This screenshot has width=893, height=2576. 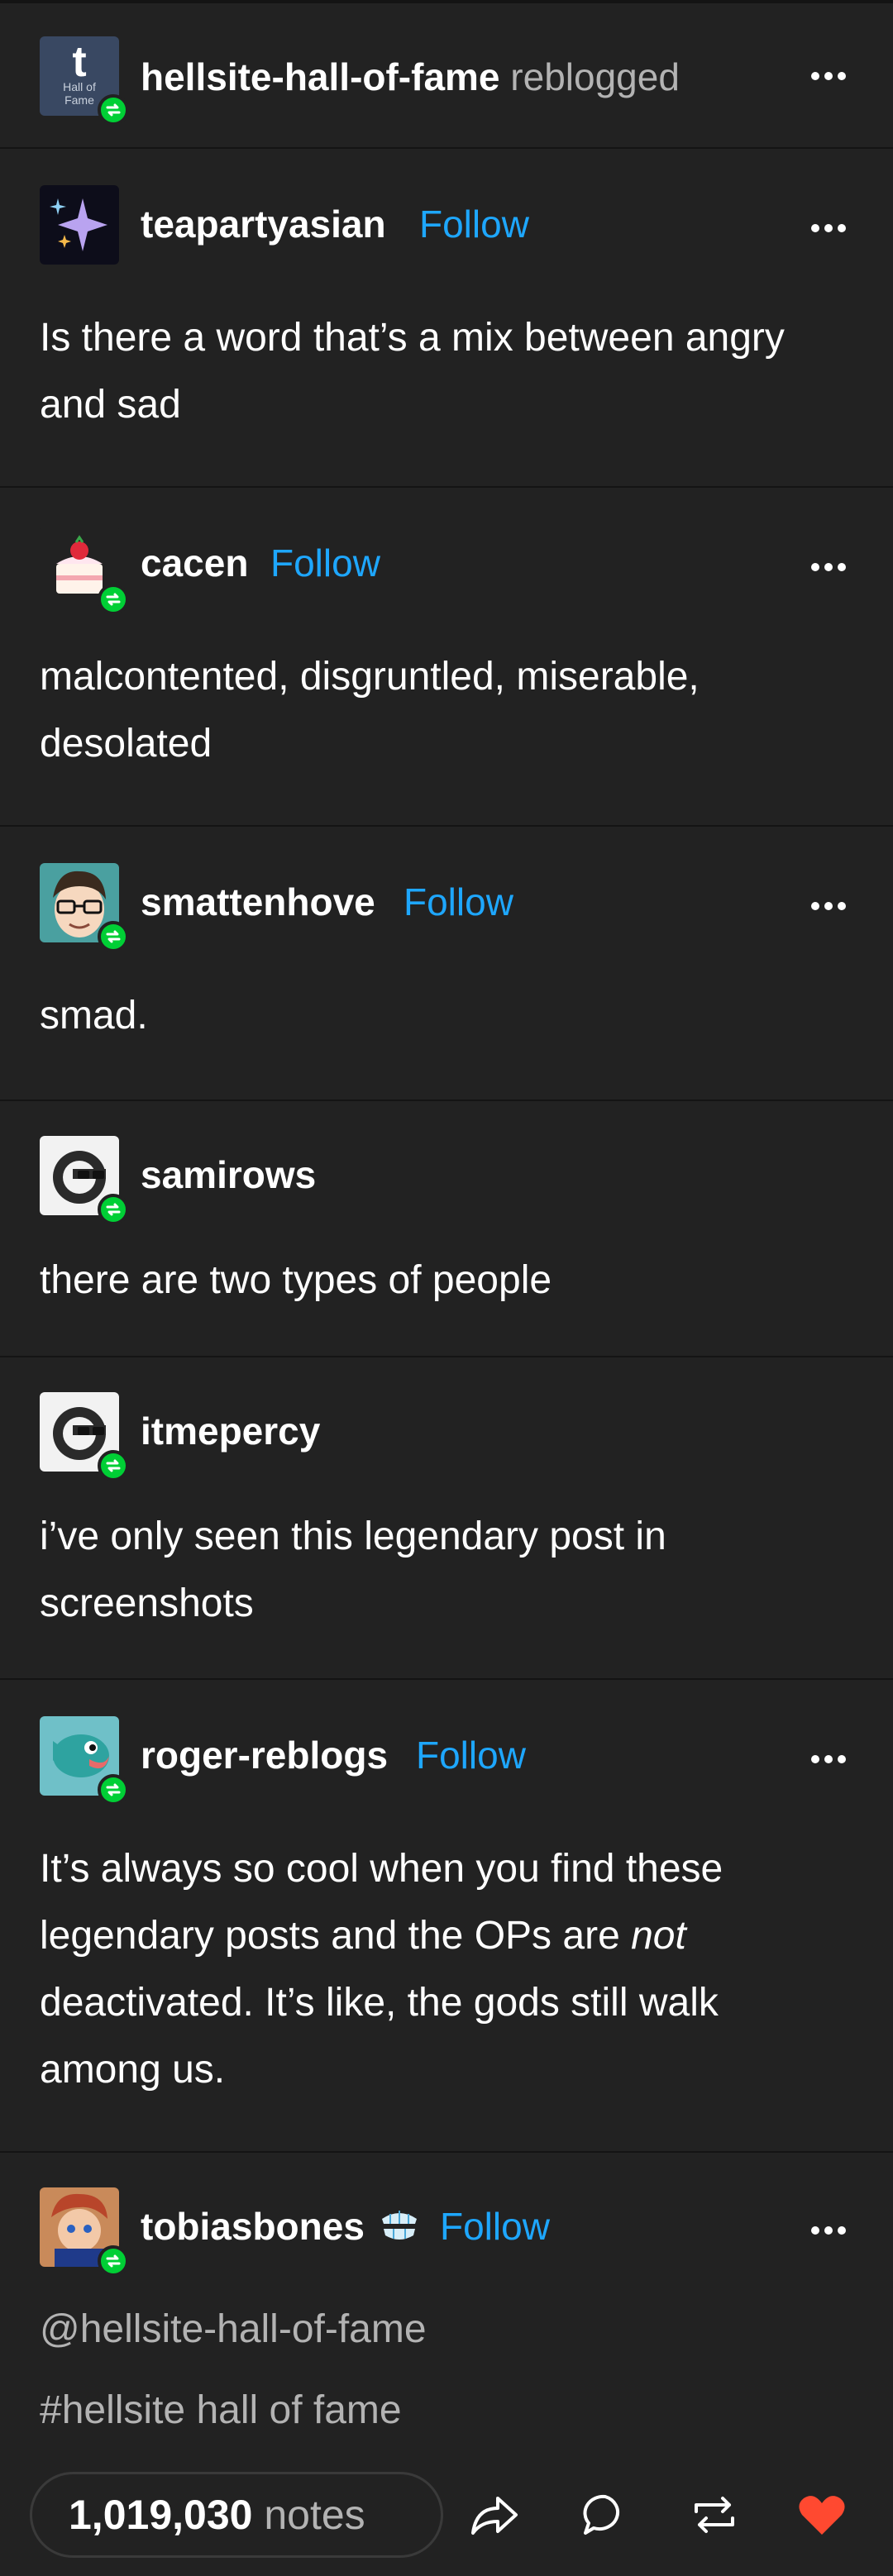 What do you see at coordinates (194, 563) in the screenshot?
I see `post-username: cacen` at bounding box center [194, 563].